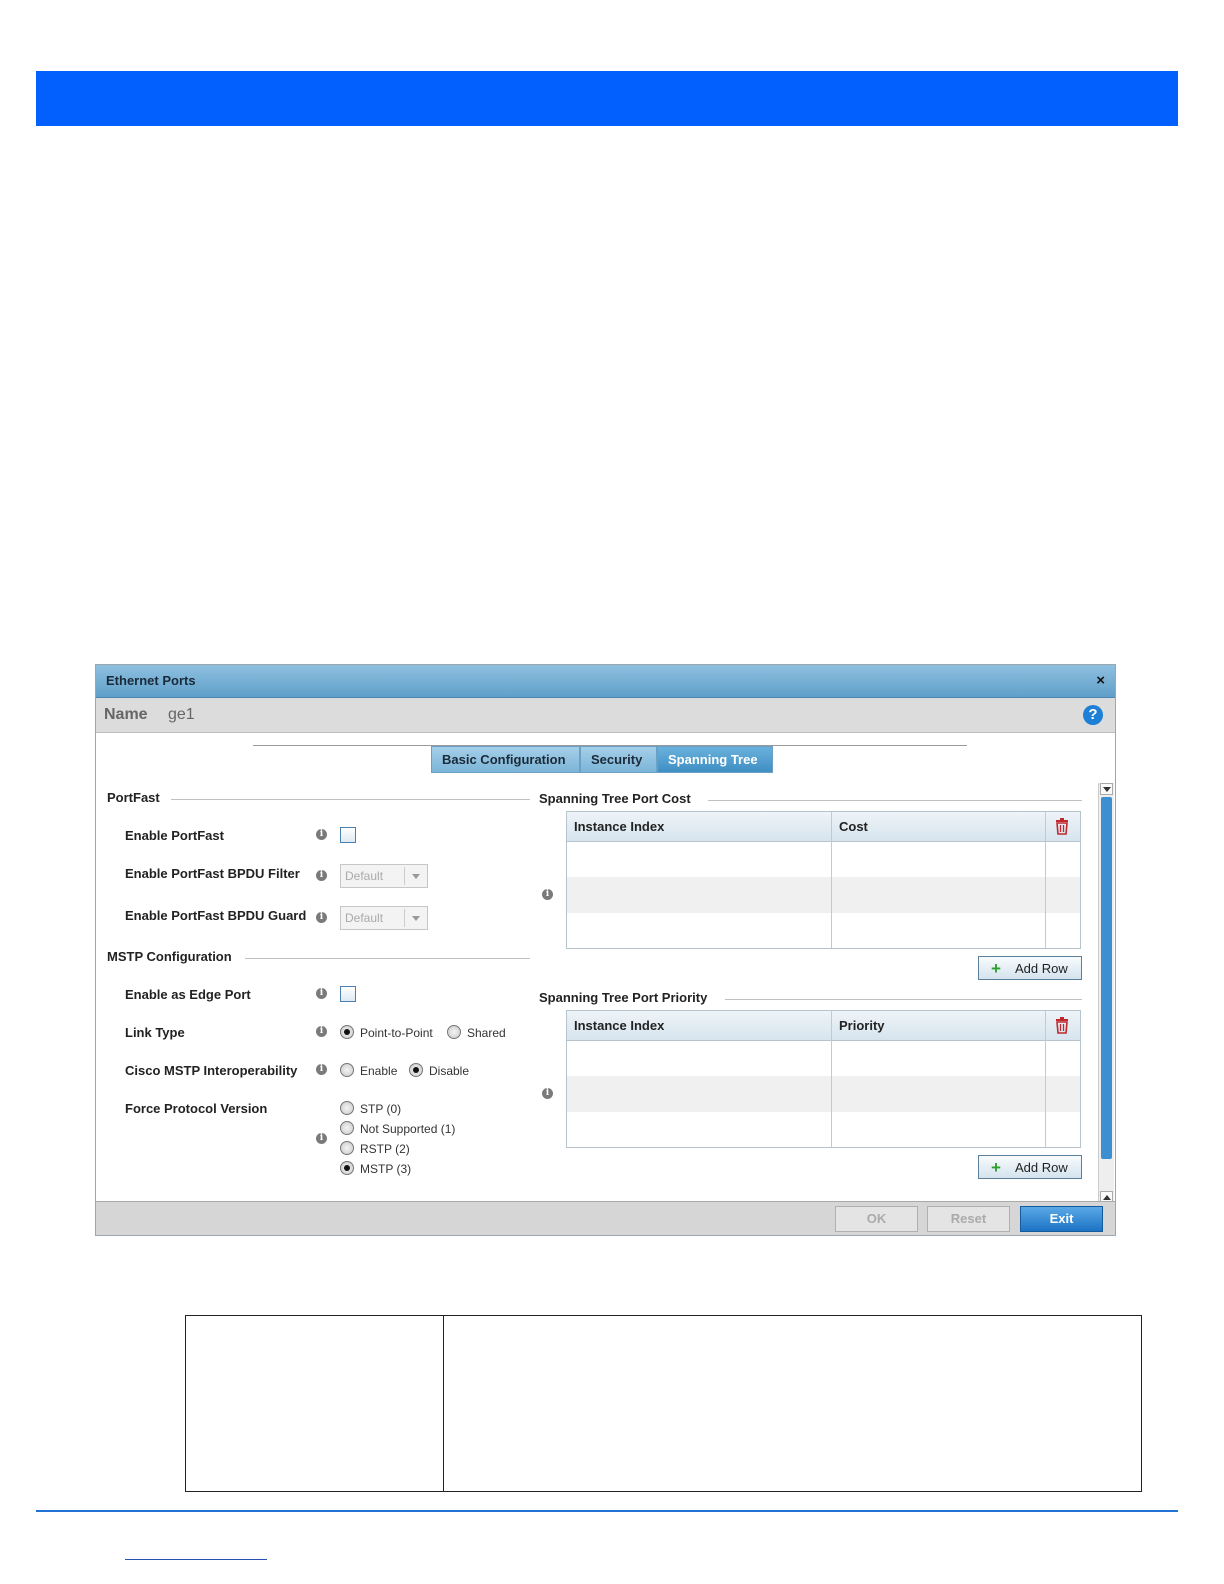  I want to click on radio-mstp, so click(347, 1168).